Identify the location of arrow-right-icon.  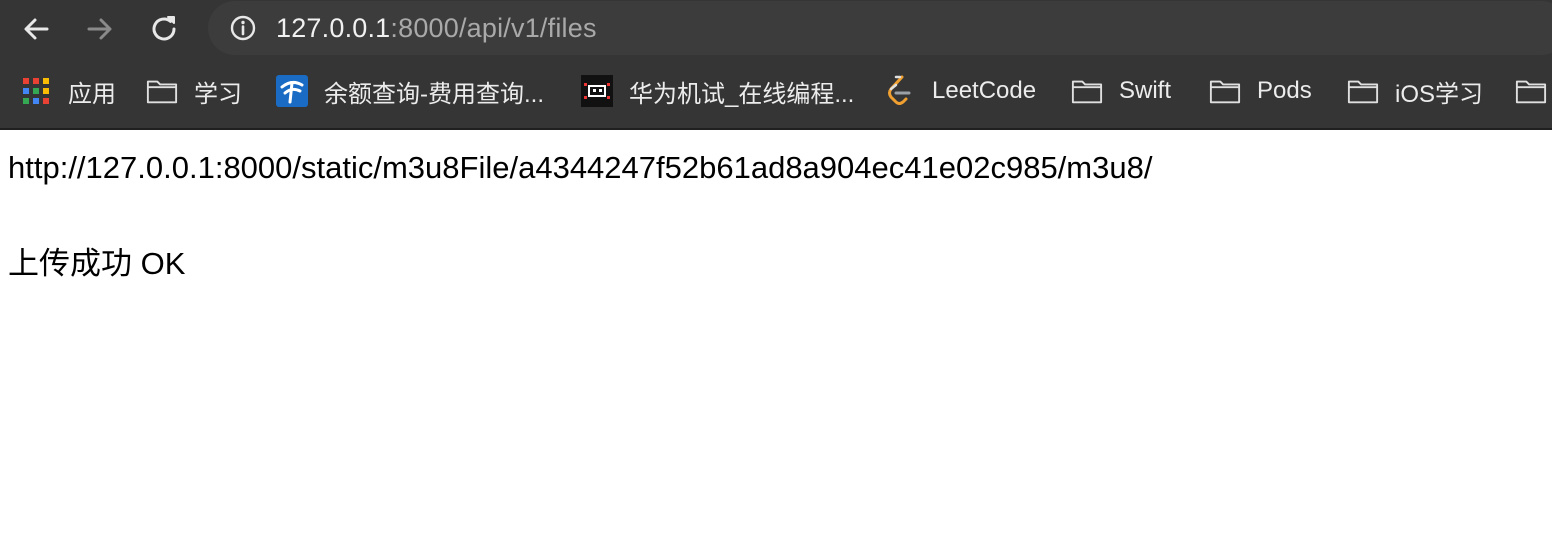
(99, 29).